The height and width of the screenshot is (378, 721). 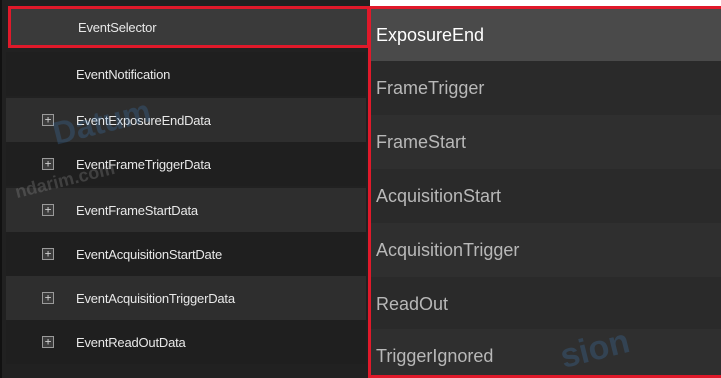 I want to click on tree-row-event-acquisition-start-date: + EventAcquisitionStartDate, so click(x=186, y=254).